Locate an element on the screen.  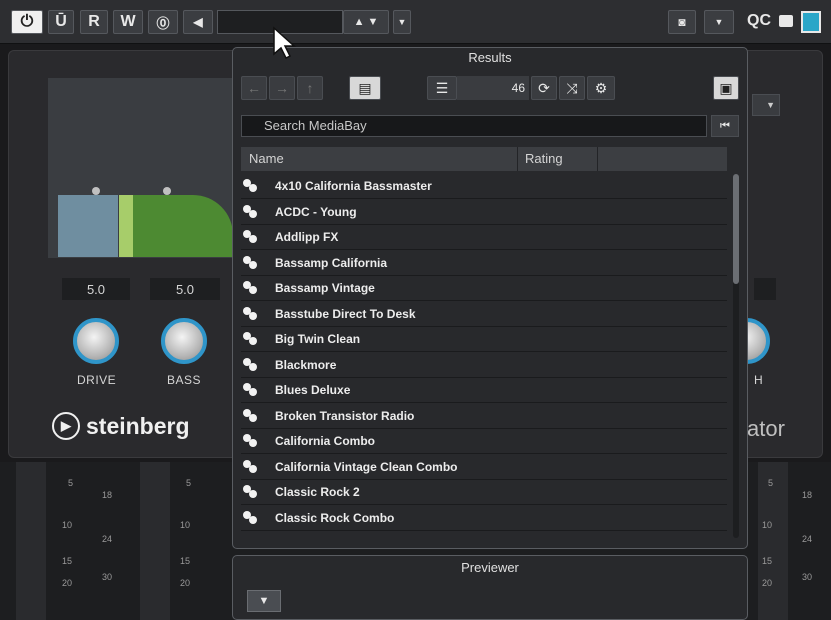
bypass-icon: Ū is located at coordinates (61, 22).